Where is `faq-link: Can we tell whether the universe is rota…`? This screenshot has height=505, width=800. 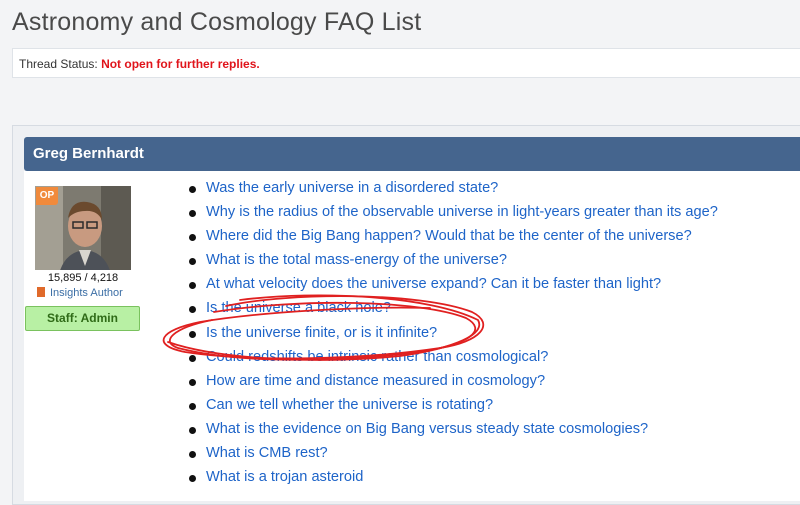 faq-link: Can we tell whether the universe is rota… is located at coordinates (349, 405).